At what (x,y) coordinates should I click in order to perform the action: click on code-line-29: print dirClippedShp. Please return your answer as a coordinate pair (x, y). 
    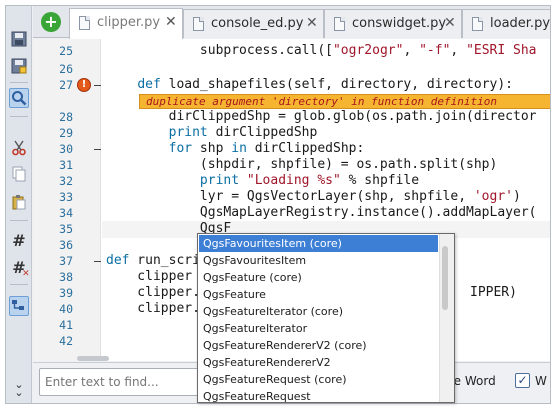
    Looking at the image, I should click on (243, 132).